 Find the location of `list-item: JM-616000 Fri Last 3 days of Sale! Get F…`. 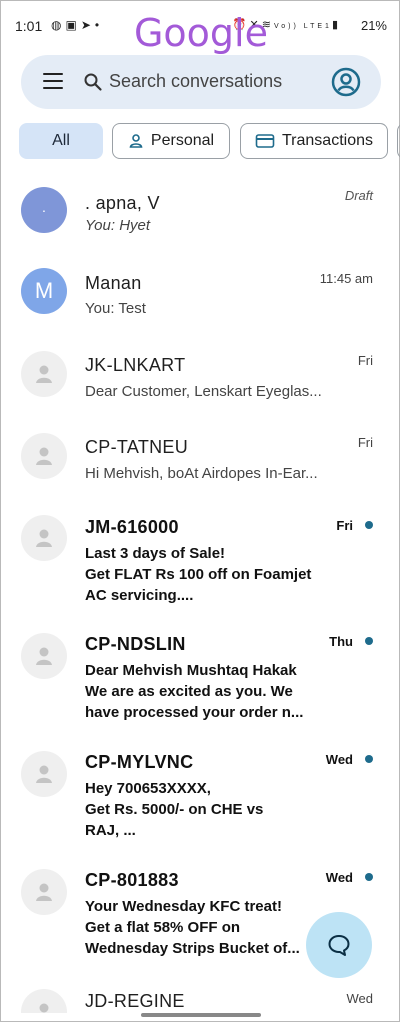

list-item: JM-616000 Fri Last 3 days of Sale! Get F… is located at coordinates (200, 560).